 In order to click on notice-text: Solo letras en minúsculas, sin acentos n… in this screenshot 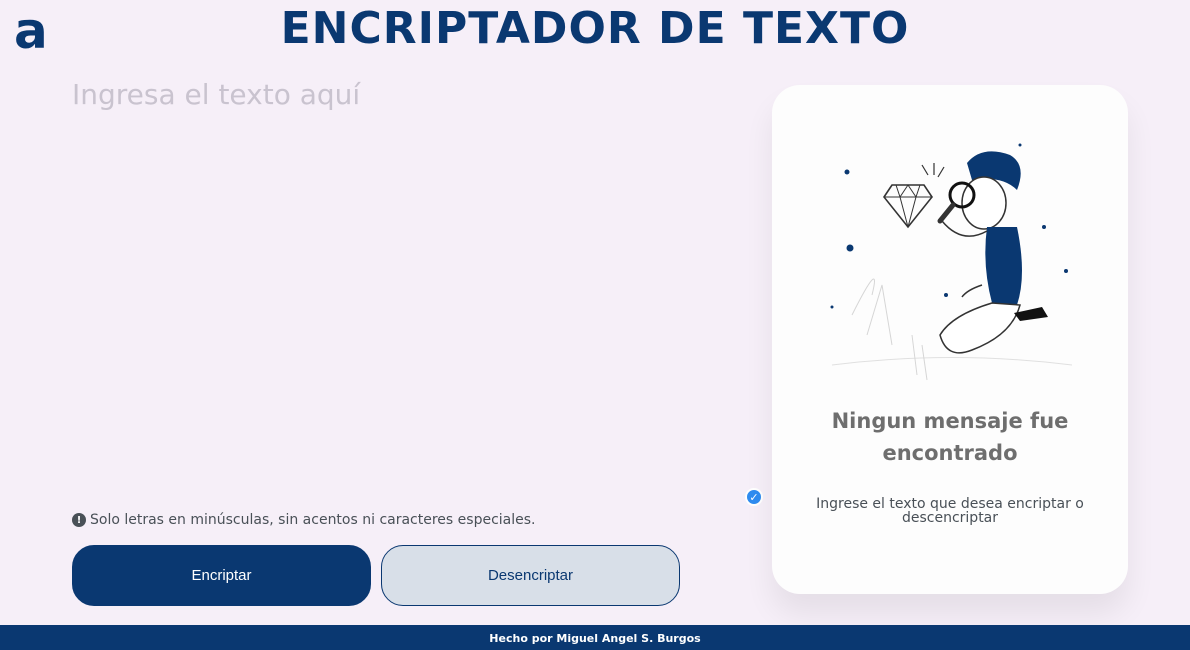, I will do `click(313, 520)`.